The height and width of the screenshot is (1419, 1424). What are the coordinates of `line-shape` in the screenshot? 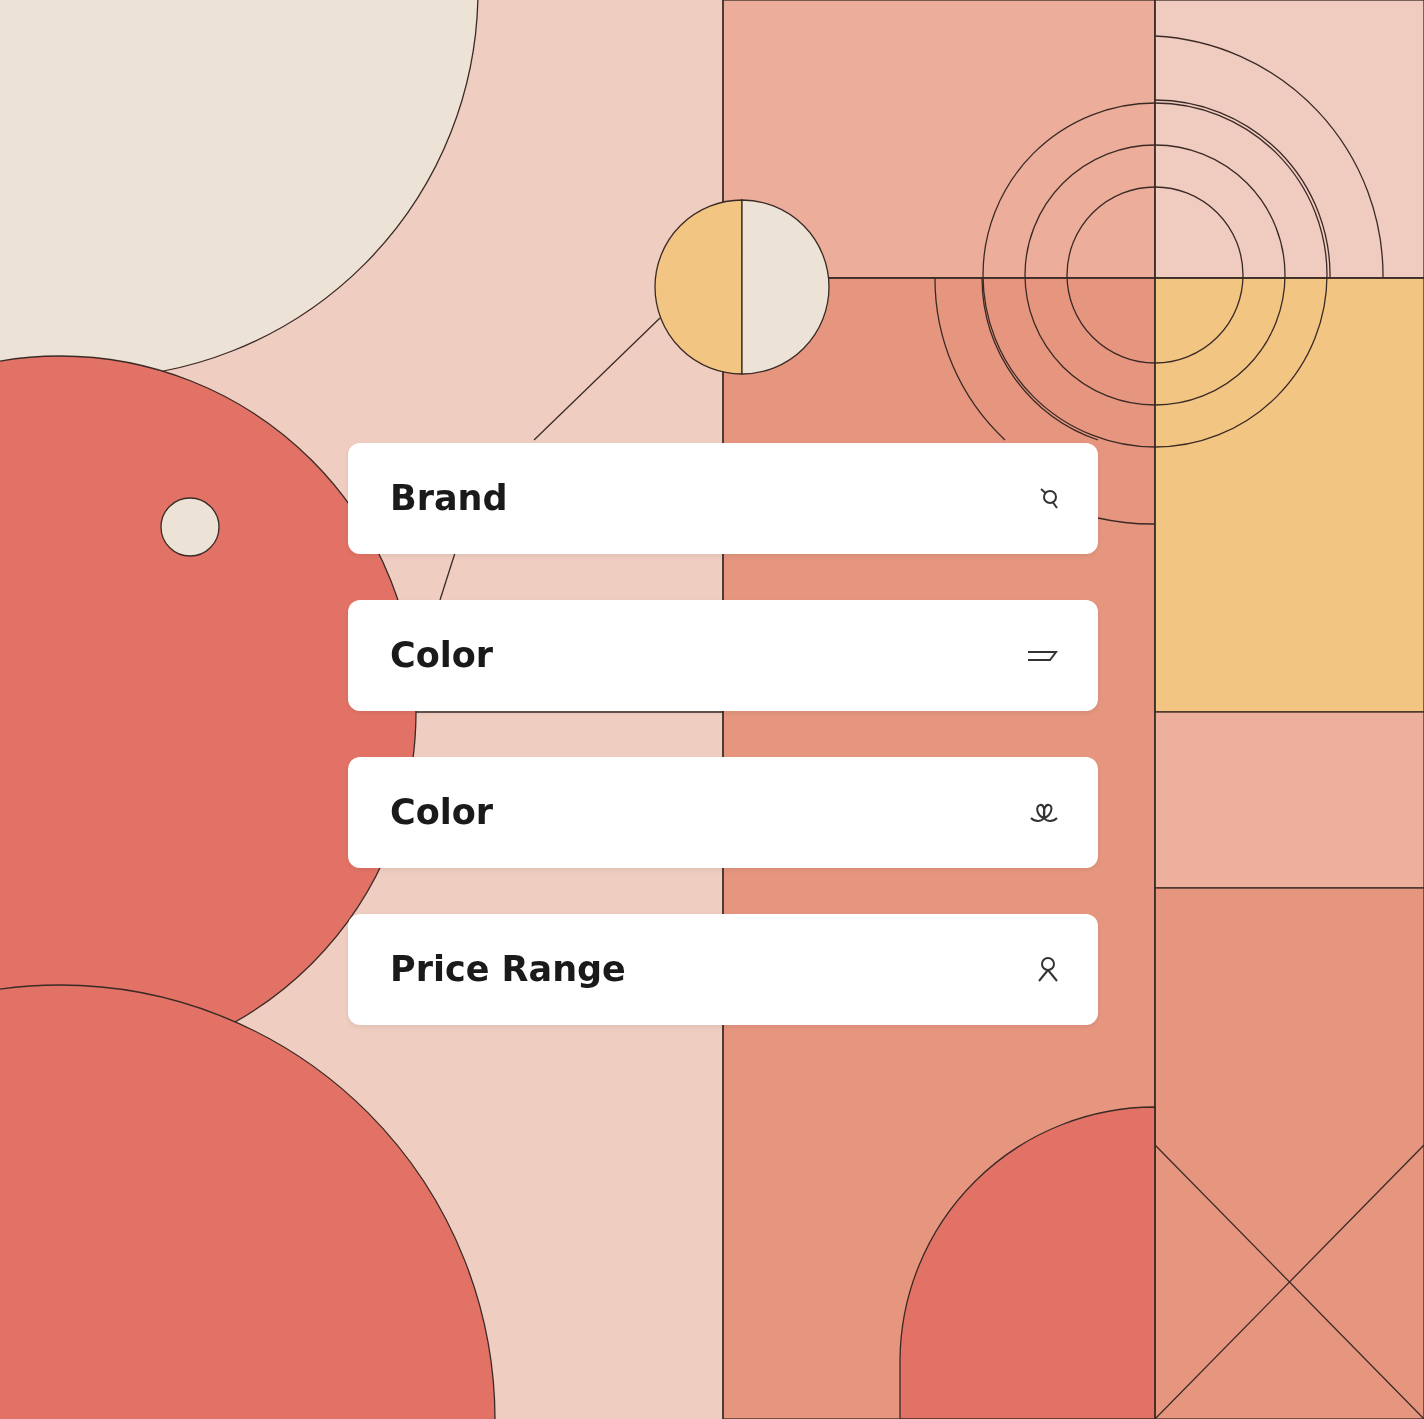 It's located at (447, 576).